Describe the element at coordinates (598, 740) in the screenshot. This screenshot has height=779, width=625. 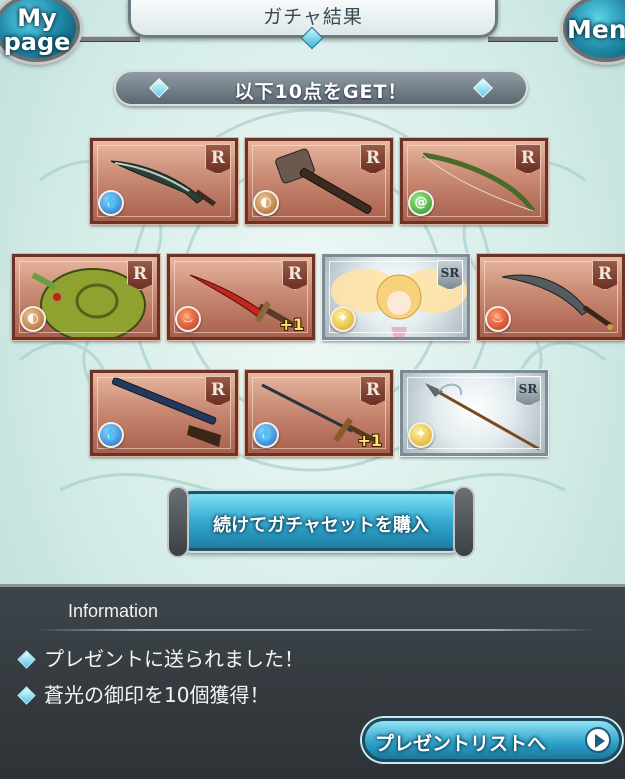
I see `arrow-right-icon` at that location.